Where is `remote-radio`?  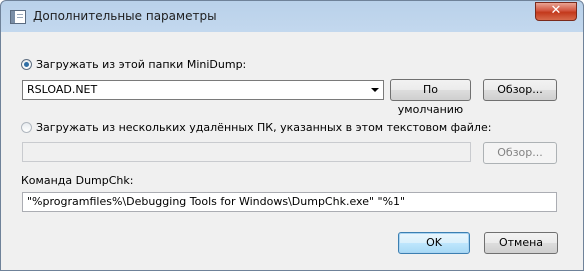 remote-radio is located at coordinates (26, 127).